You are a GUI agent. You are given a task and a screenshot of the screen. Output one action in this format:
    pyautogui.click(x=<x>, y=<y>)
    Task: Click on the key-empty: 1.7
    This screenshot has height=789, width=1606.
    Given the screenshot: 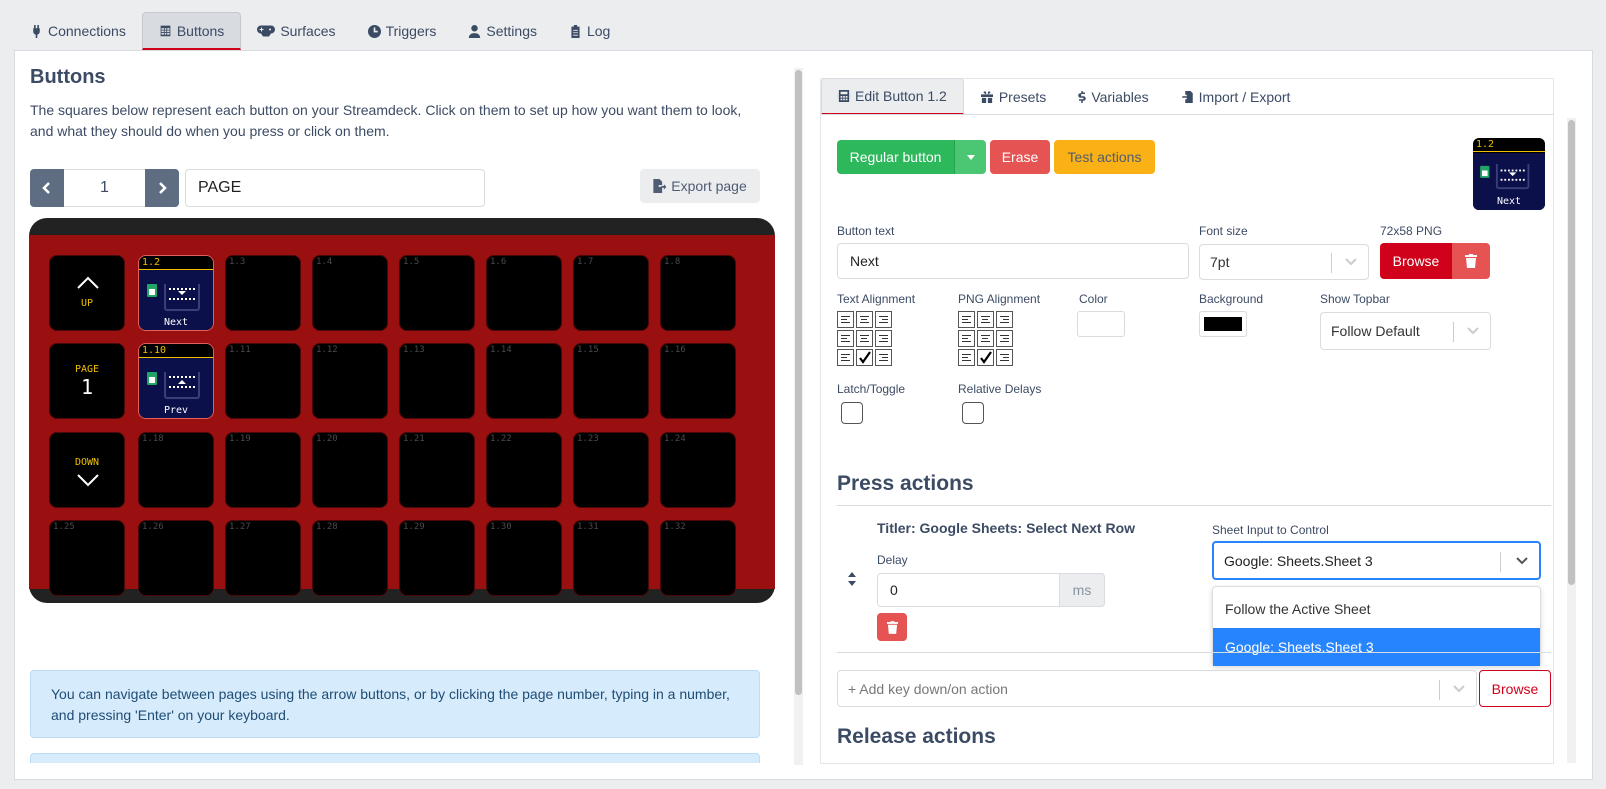 What is the action you would take?
    pyautogui.click(x=611, y=293)
    